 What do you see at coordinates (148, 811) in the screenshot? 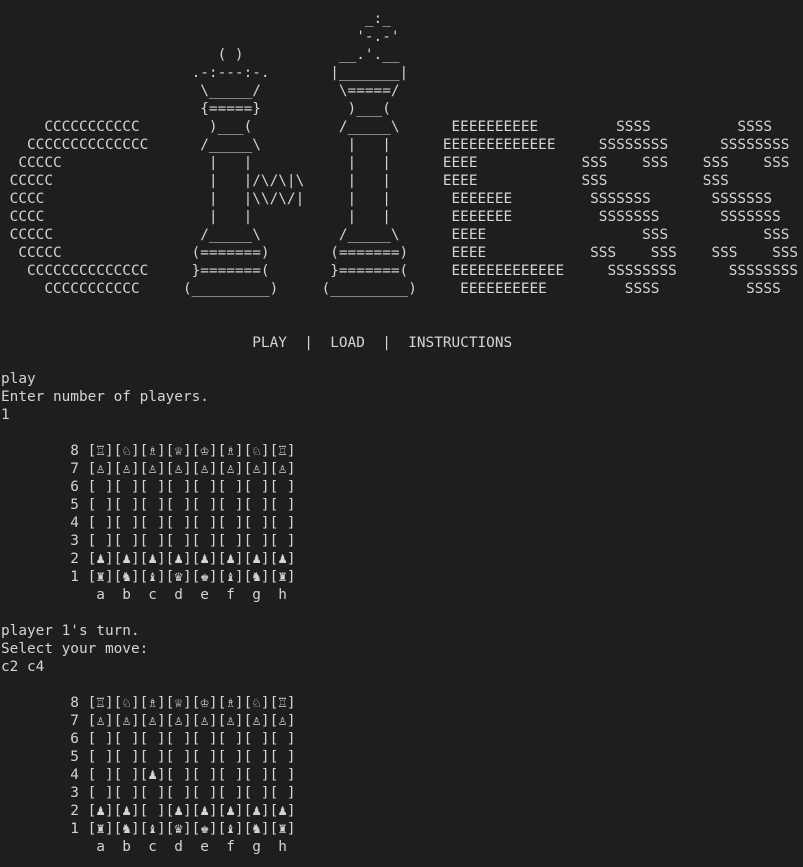
I see `board2-rank-2: 2 [♟][♟][ ][♟][♟][♟][♟][♟]` at bounding box center [148, 811].